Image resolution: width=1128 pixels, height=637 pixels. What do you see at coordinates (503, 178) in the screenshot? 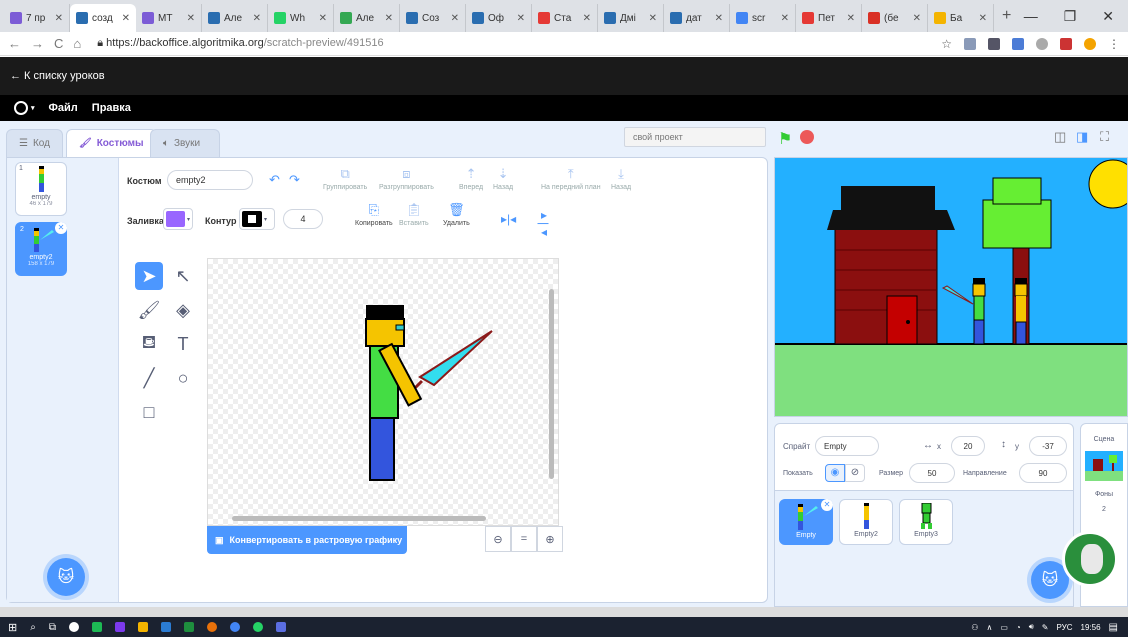
I see `backward-button: ⇣ Назад` at bounding box center [503, 178].